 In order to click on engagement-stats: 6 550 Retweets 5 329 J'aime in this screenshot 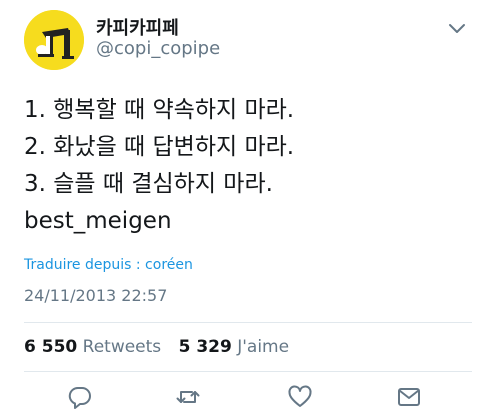, I will do `click(162, 347)`.